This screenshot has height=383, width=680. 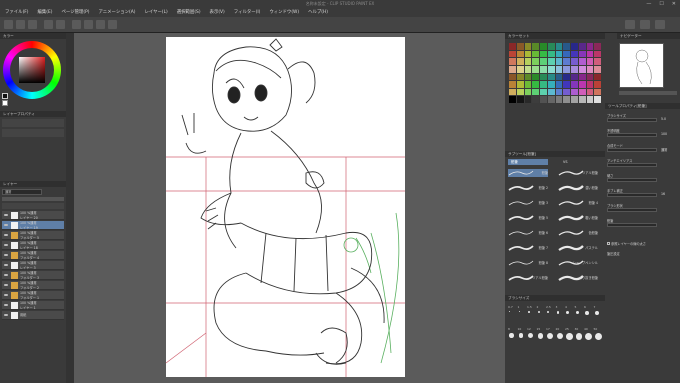 I want to click on minimize-icon: —, so click(x=648, y=4).